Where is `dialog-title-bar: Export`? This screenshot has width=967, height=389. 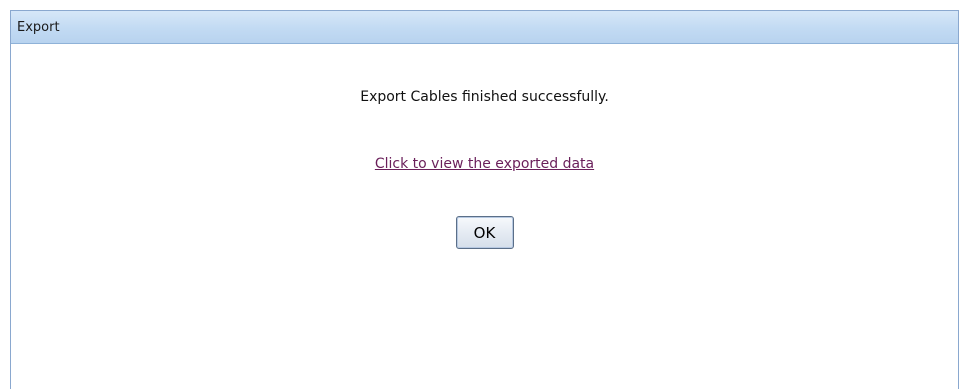
dialog-title-bar: Export is located at coordinates (484, 27).